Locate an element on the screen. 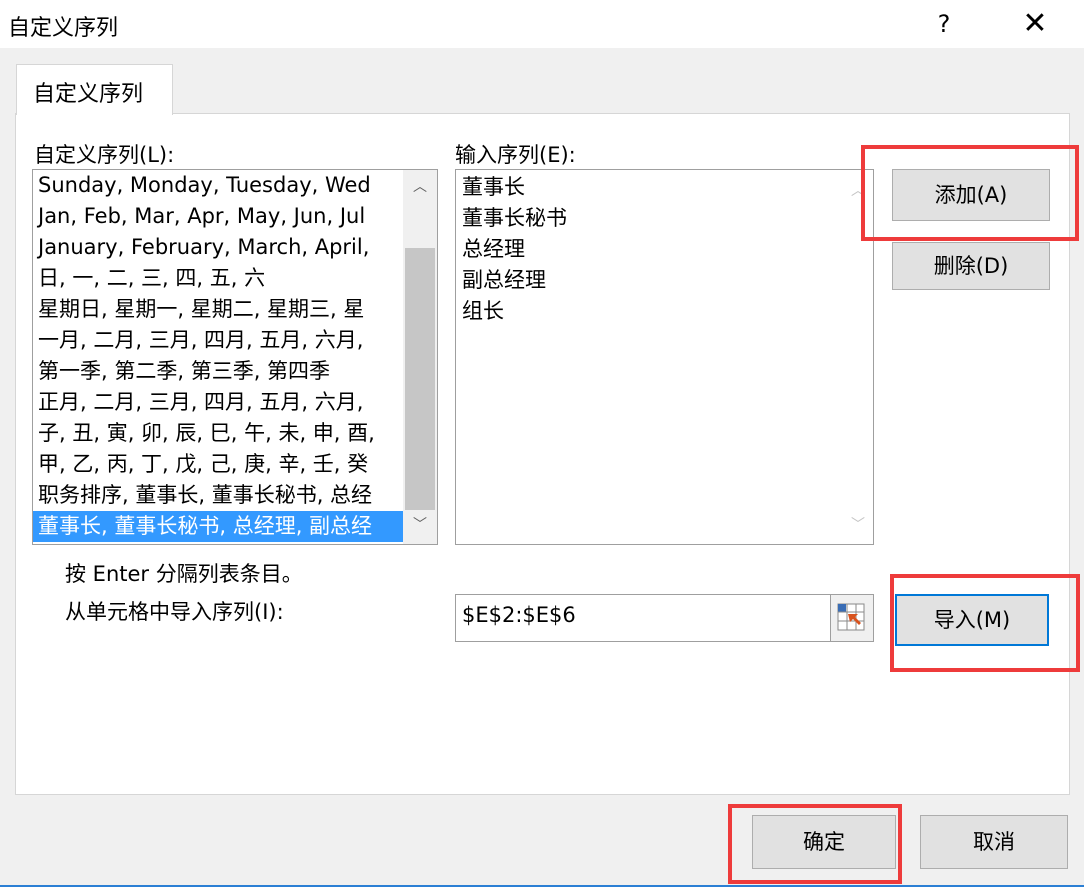  entry-line: 总经理 is located at coordinates (493, 249).